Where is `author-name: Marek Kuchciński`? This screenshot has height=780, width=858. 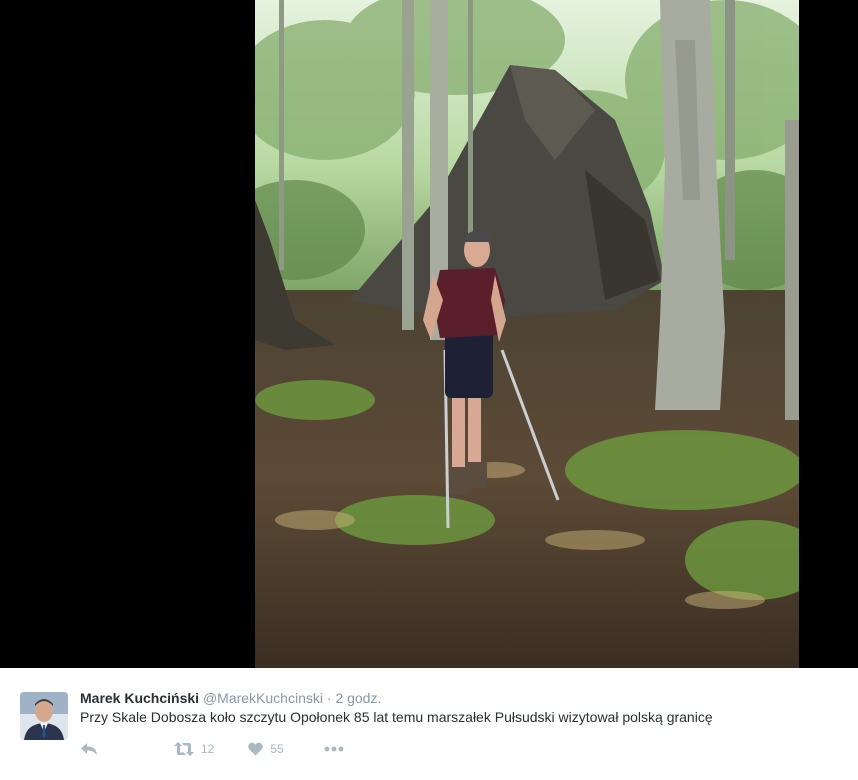 author-name: Marek Kuchciński is located at coordinates (139, 698).